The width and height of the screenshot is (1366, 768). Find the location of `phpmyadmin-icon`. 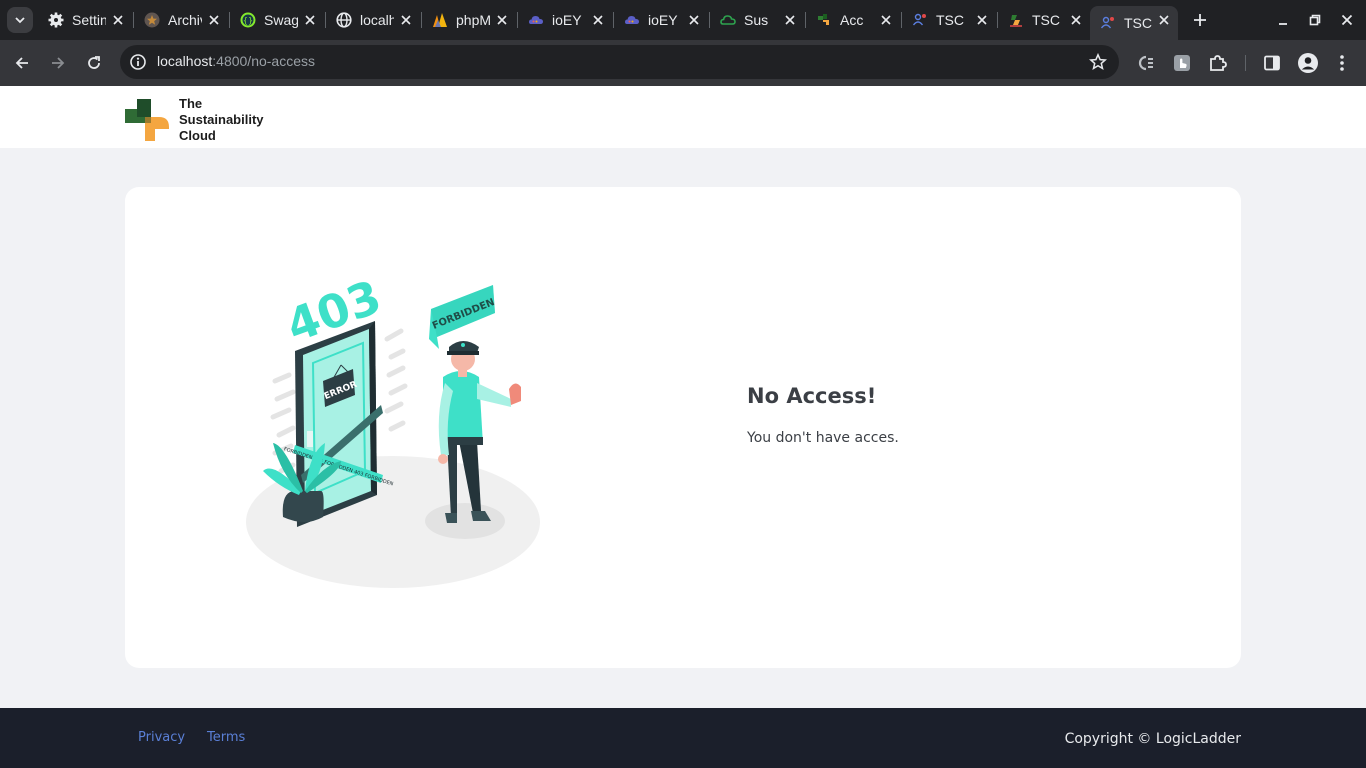

phpmyadmin-icon is located at coordinates (440, 20).